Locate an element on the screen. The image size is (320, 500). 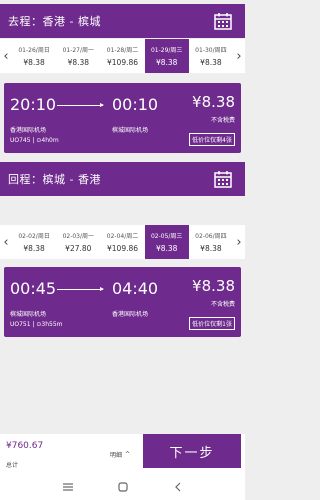
departure-airport: 香港国际机场 is located at coordinates (28, 130).